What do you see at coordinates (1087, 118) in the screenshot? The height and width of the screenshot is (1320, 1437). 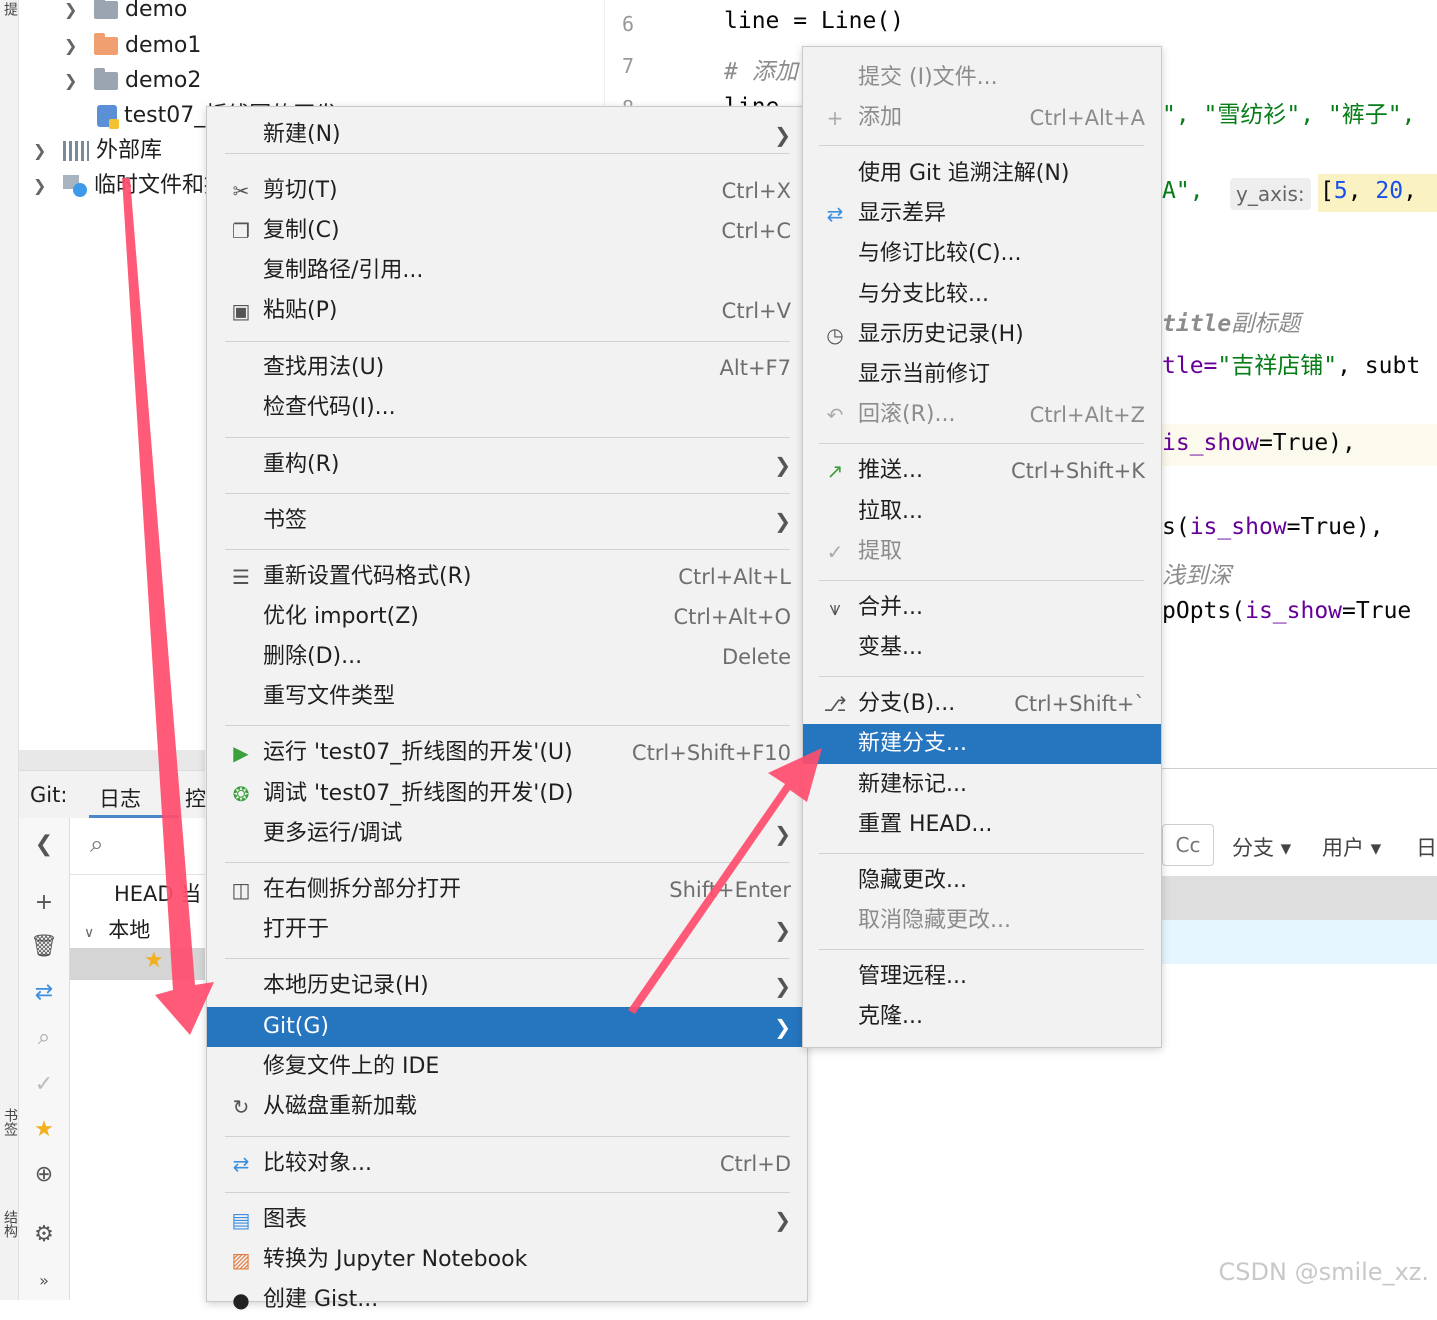 I see `menu-item-shortcut: Ctrl+Alt+A` at bounding box center [1087, 118].